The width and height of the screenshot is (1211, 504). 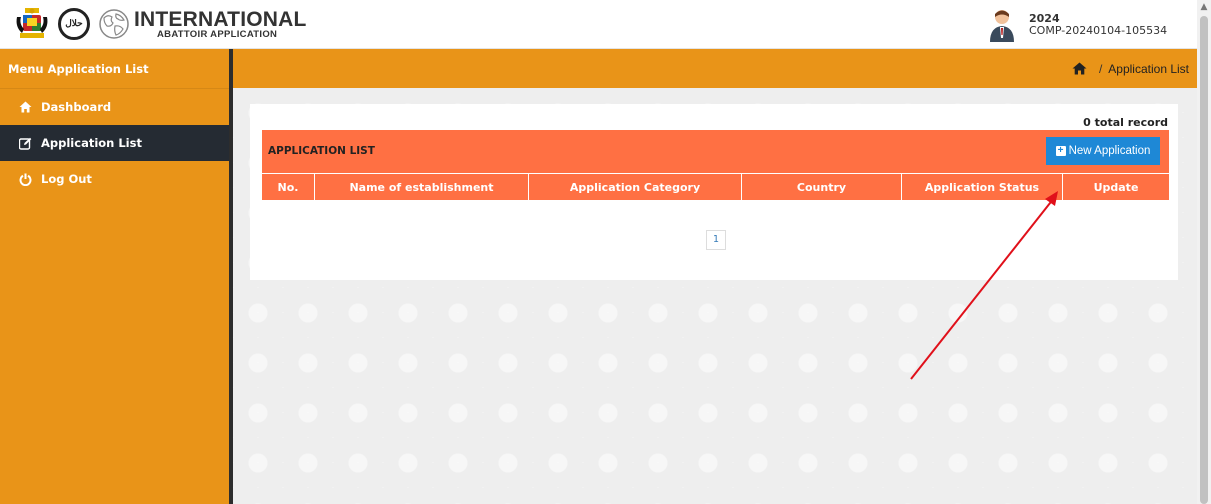 I want to click on pagination-page: 1, so click(x=716, y=240).